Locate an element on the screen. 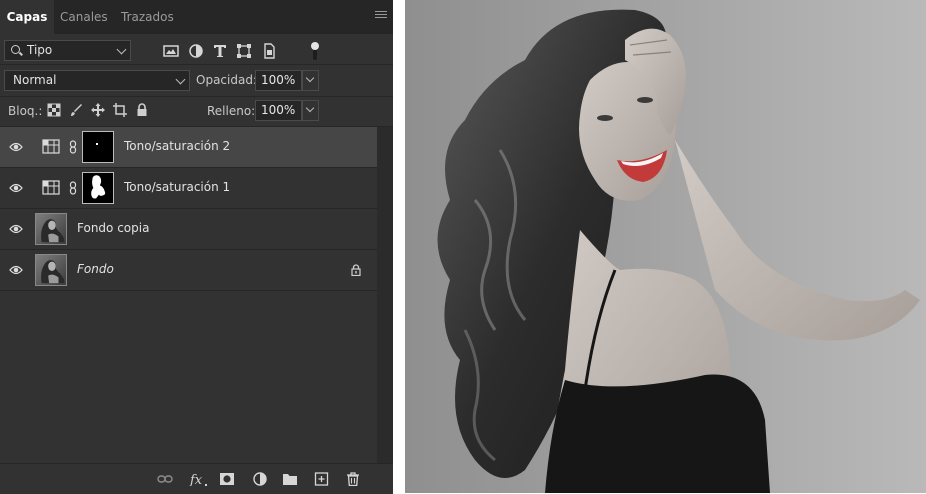  filter-toggle-switch is located at coordinates (315, 51).